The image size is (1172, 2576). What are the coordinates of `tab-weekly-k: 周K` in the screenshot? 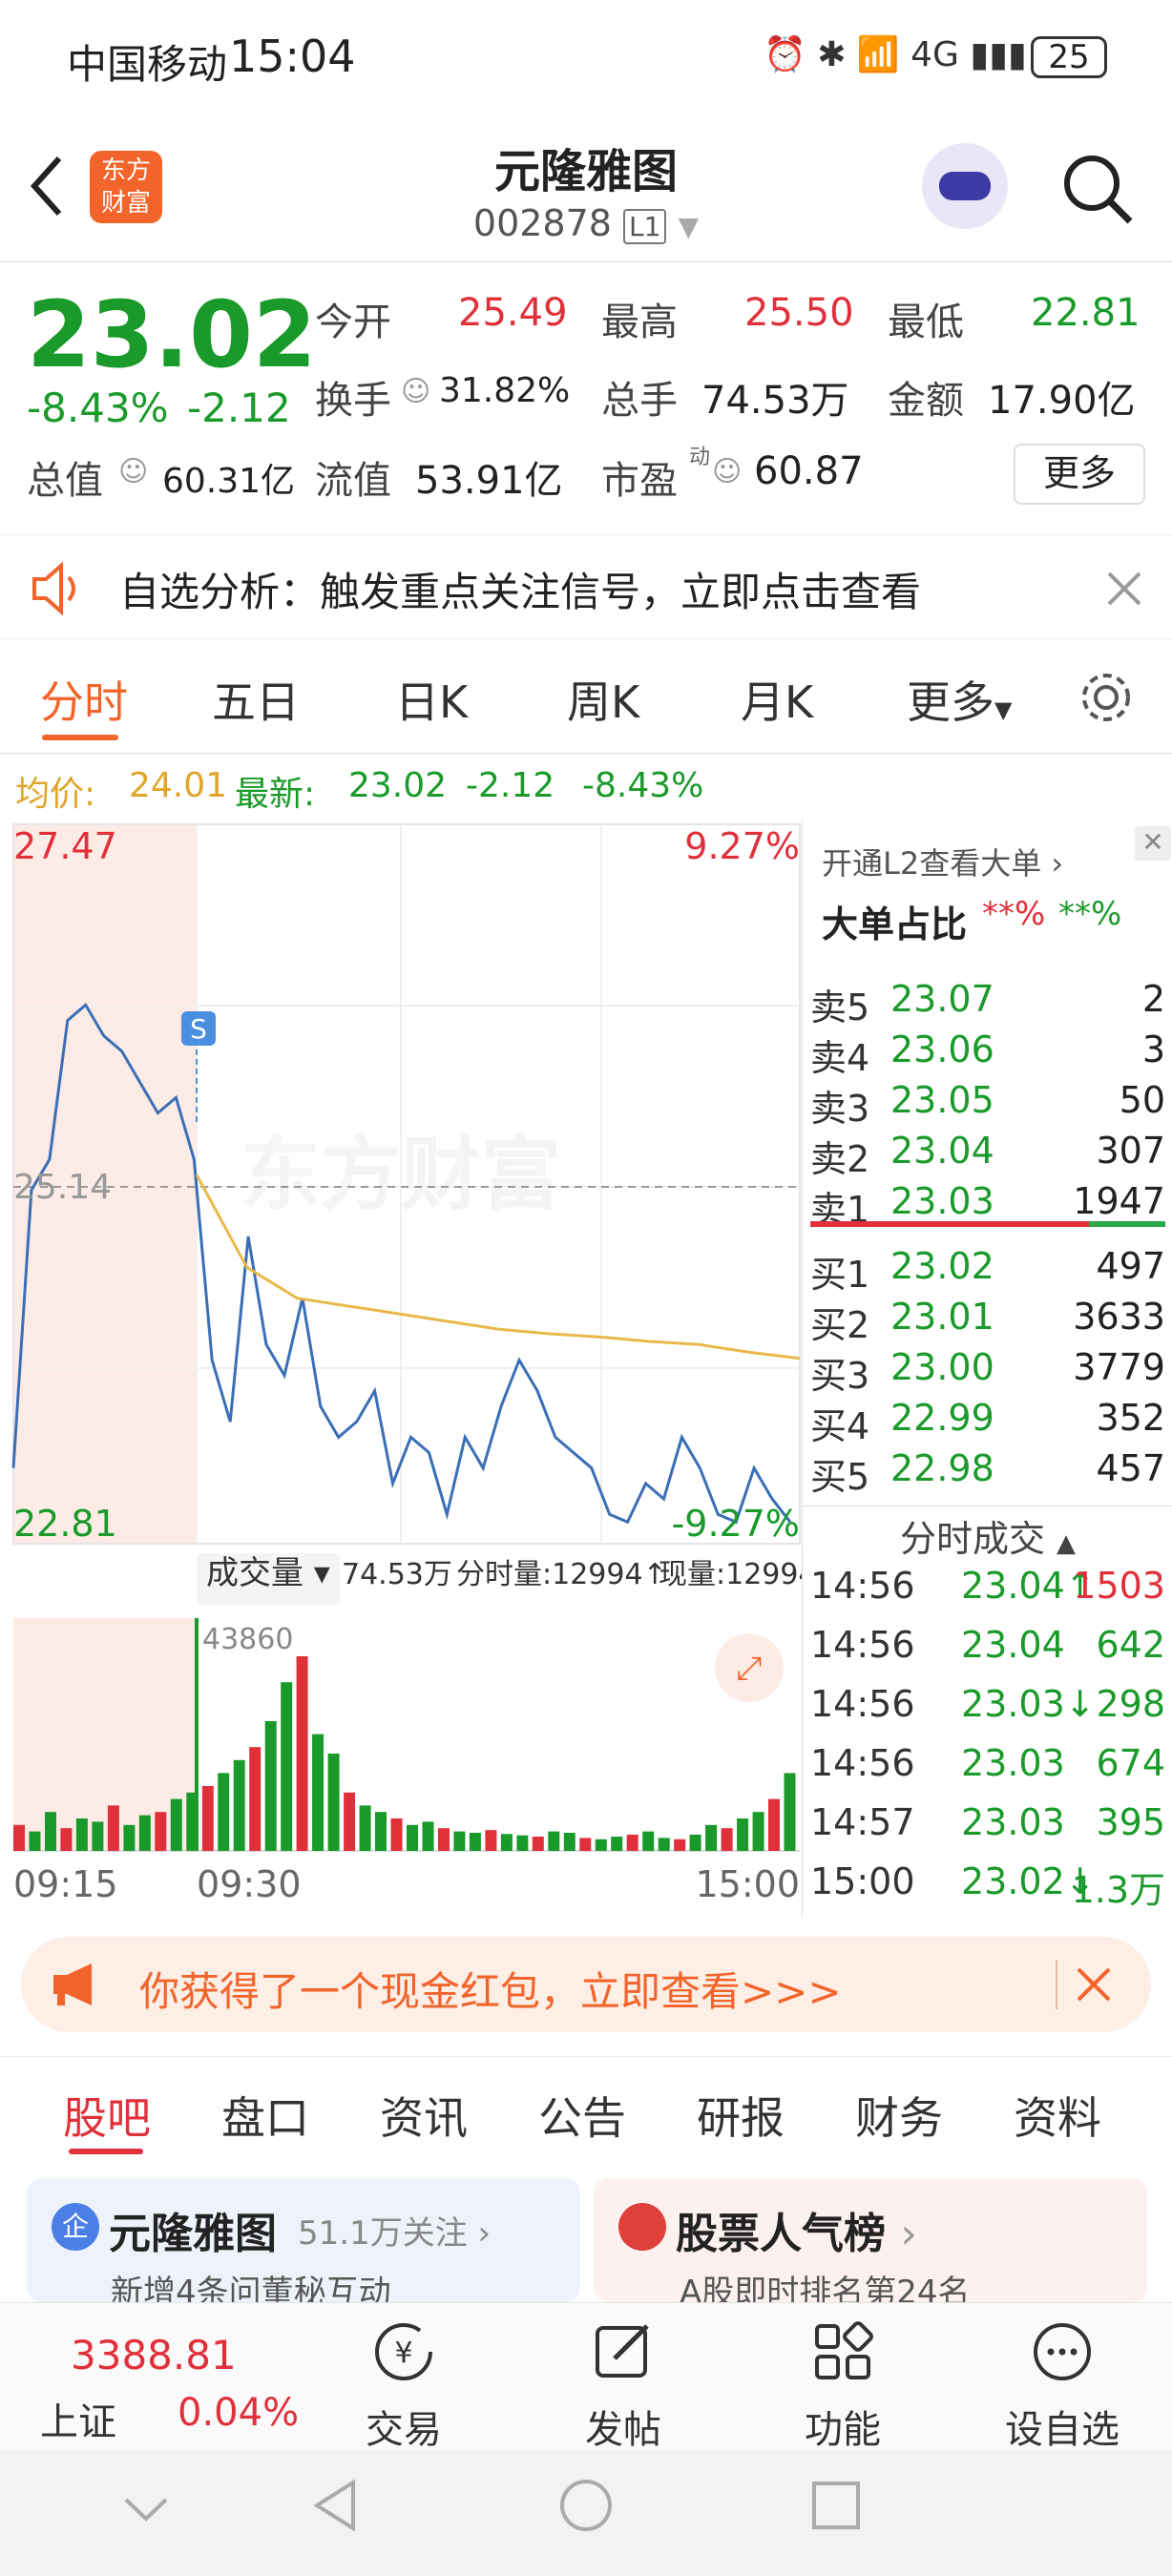 It's located at (603, 699).